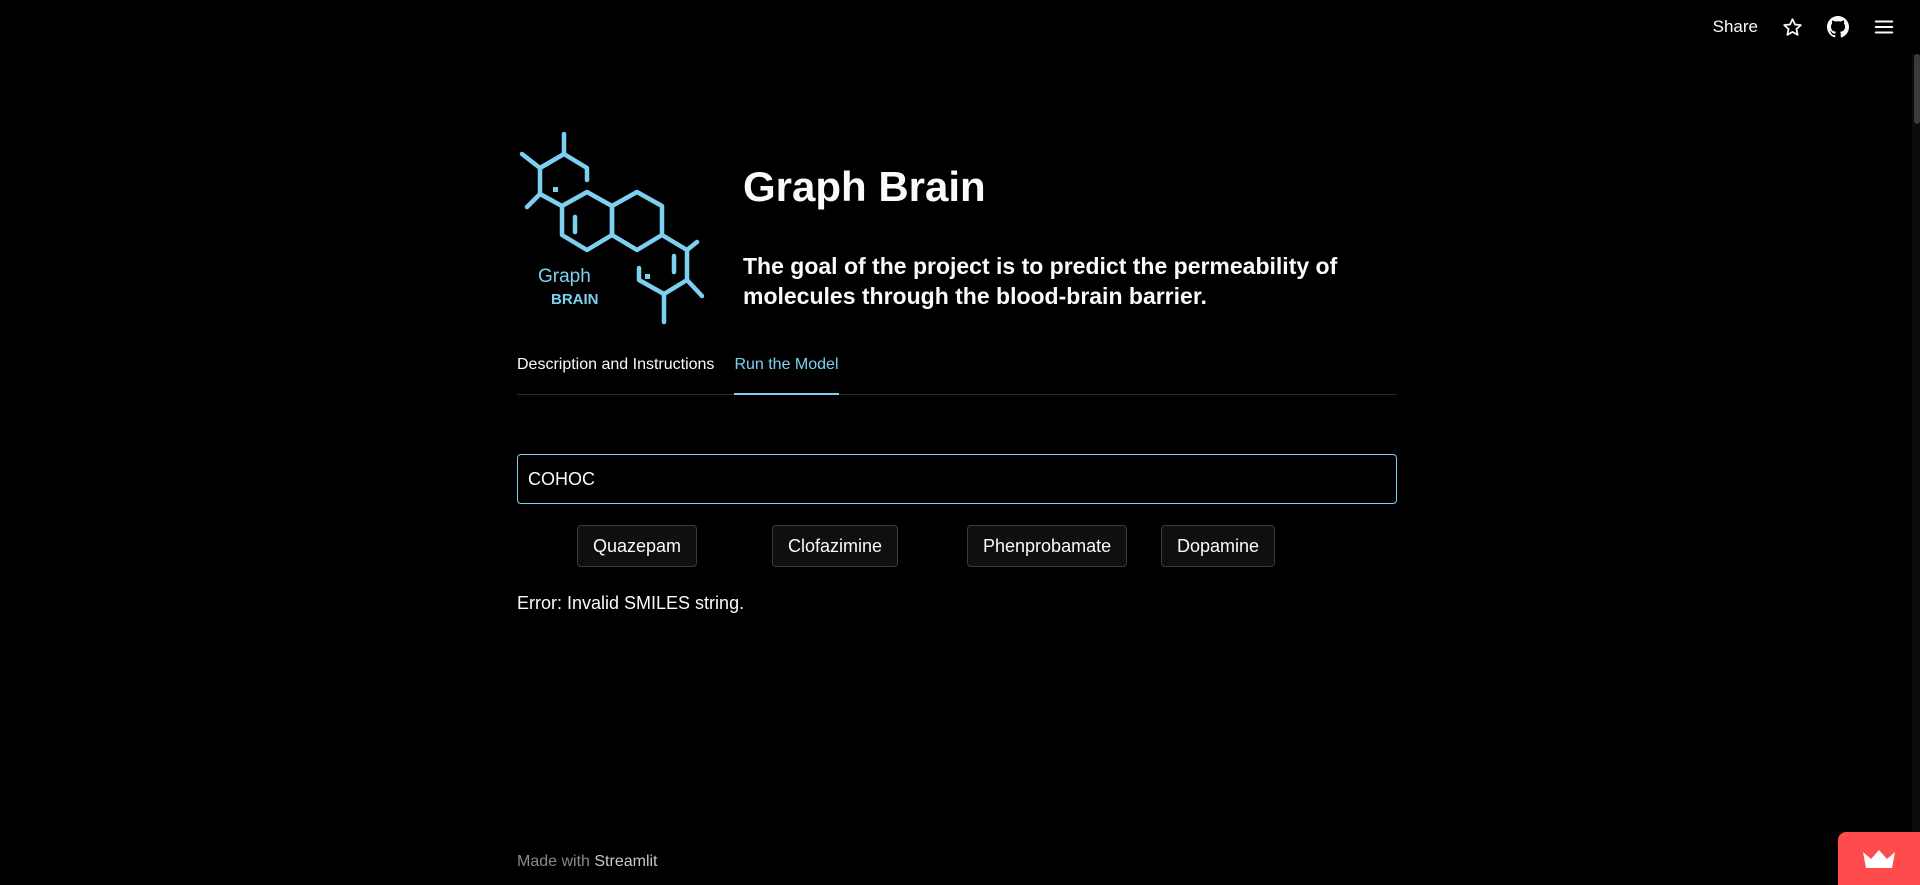 The width and height of the screenshot is (1920, 885). I want to click on footer-streamlit-link: Streamlit, so click(625, 861).